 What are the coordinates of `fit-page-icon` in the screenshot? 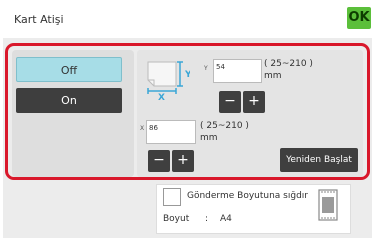 It's located at (328, 205).